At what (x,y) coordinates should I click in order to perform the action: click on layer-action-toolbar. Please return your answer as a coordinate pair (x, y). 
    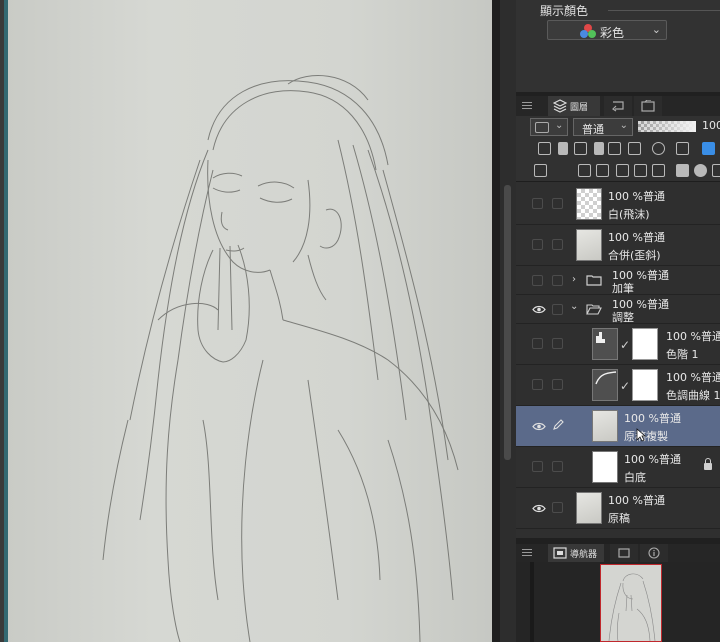
    Looking at the image, I should click on (618, 171).